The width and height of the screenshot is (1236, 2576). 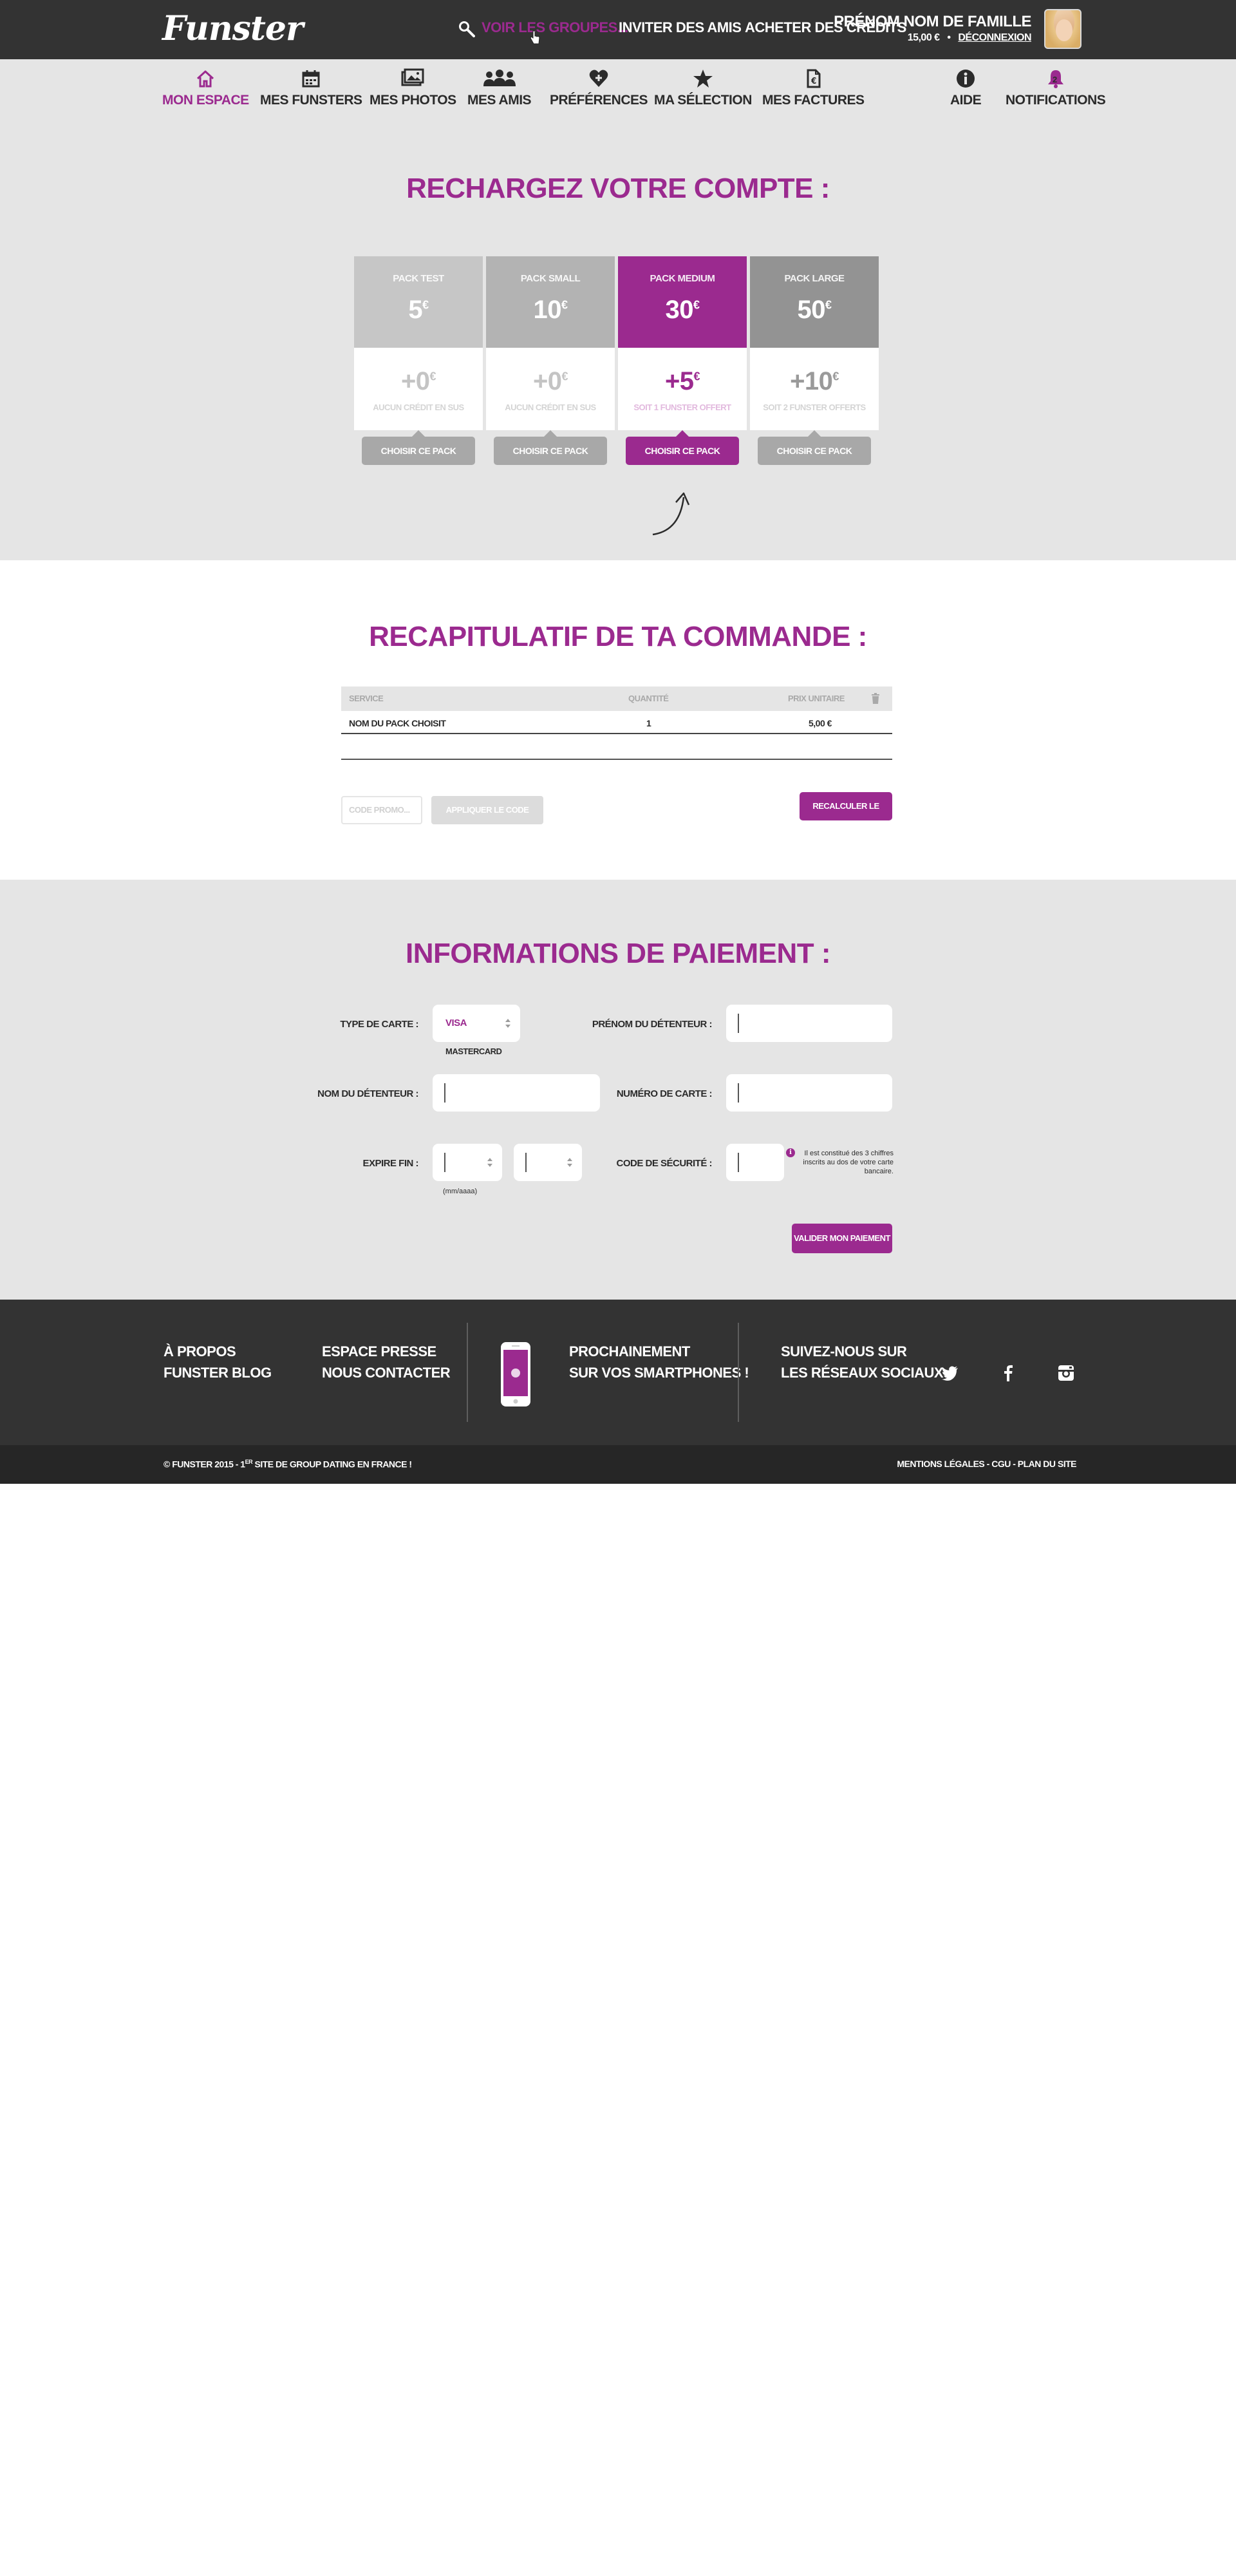 What do you see at coordinates (550, 343) in the screenshot?
I see `pack-card-small: PACK SMALL 10€ +0€ AUCUN CRÉDIT EN SUS` at bounding box center [550, 343].